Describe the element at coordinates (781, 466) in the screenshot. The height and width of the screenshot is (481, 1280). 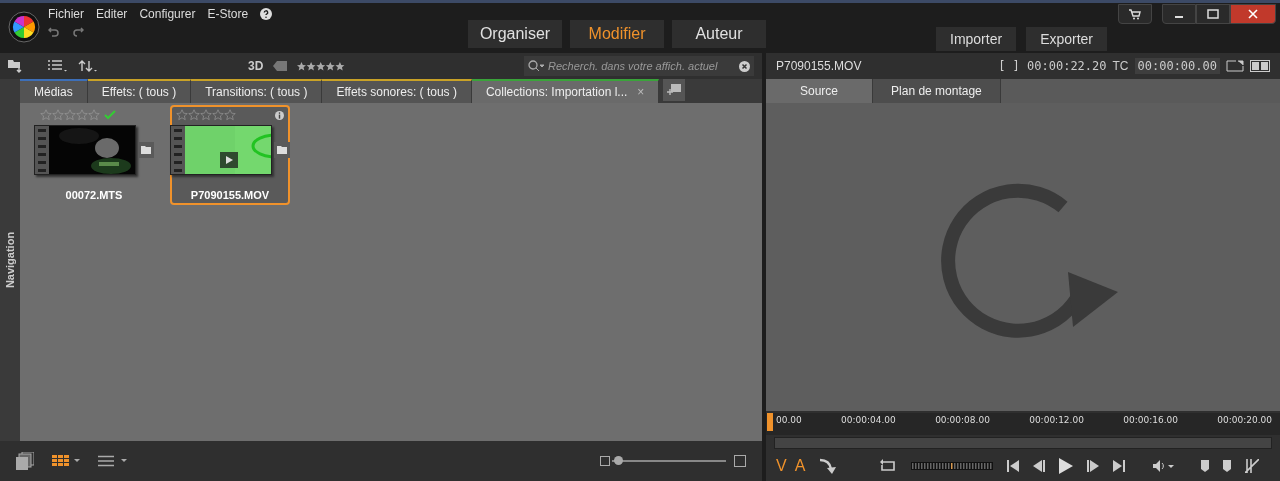
I see `video-toggle: V` at that location.